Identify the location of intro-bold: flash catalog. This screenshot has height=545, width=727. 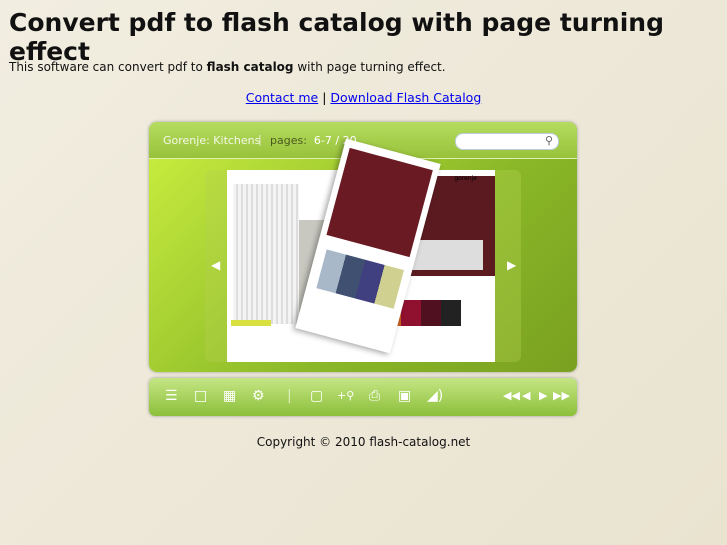
(250, 67).